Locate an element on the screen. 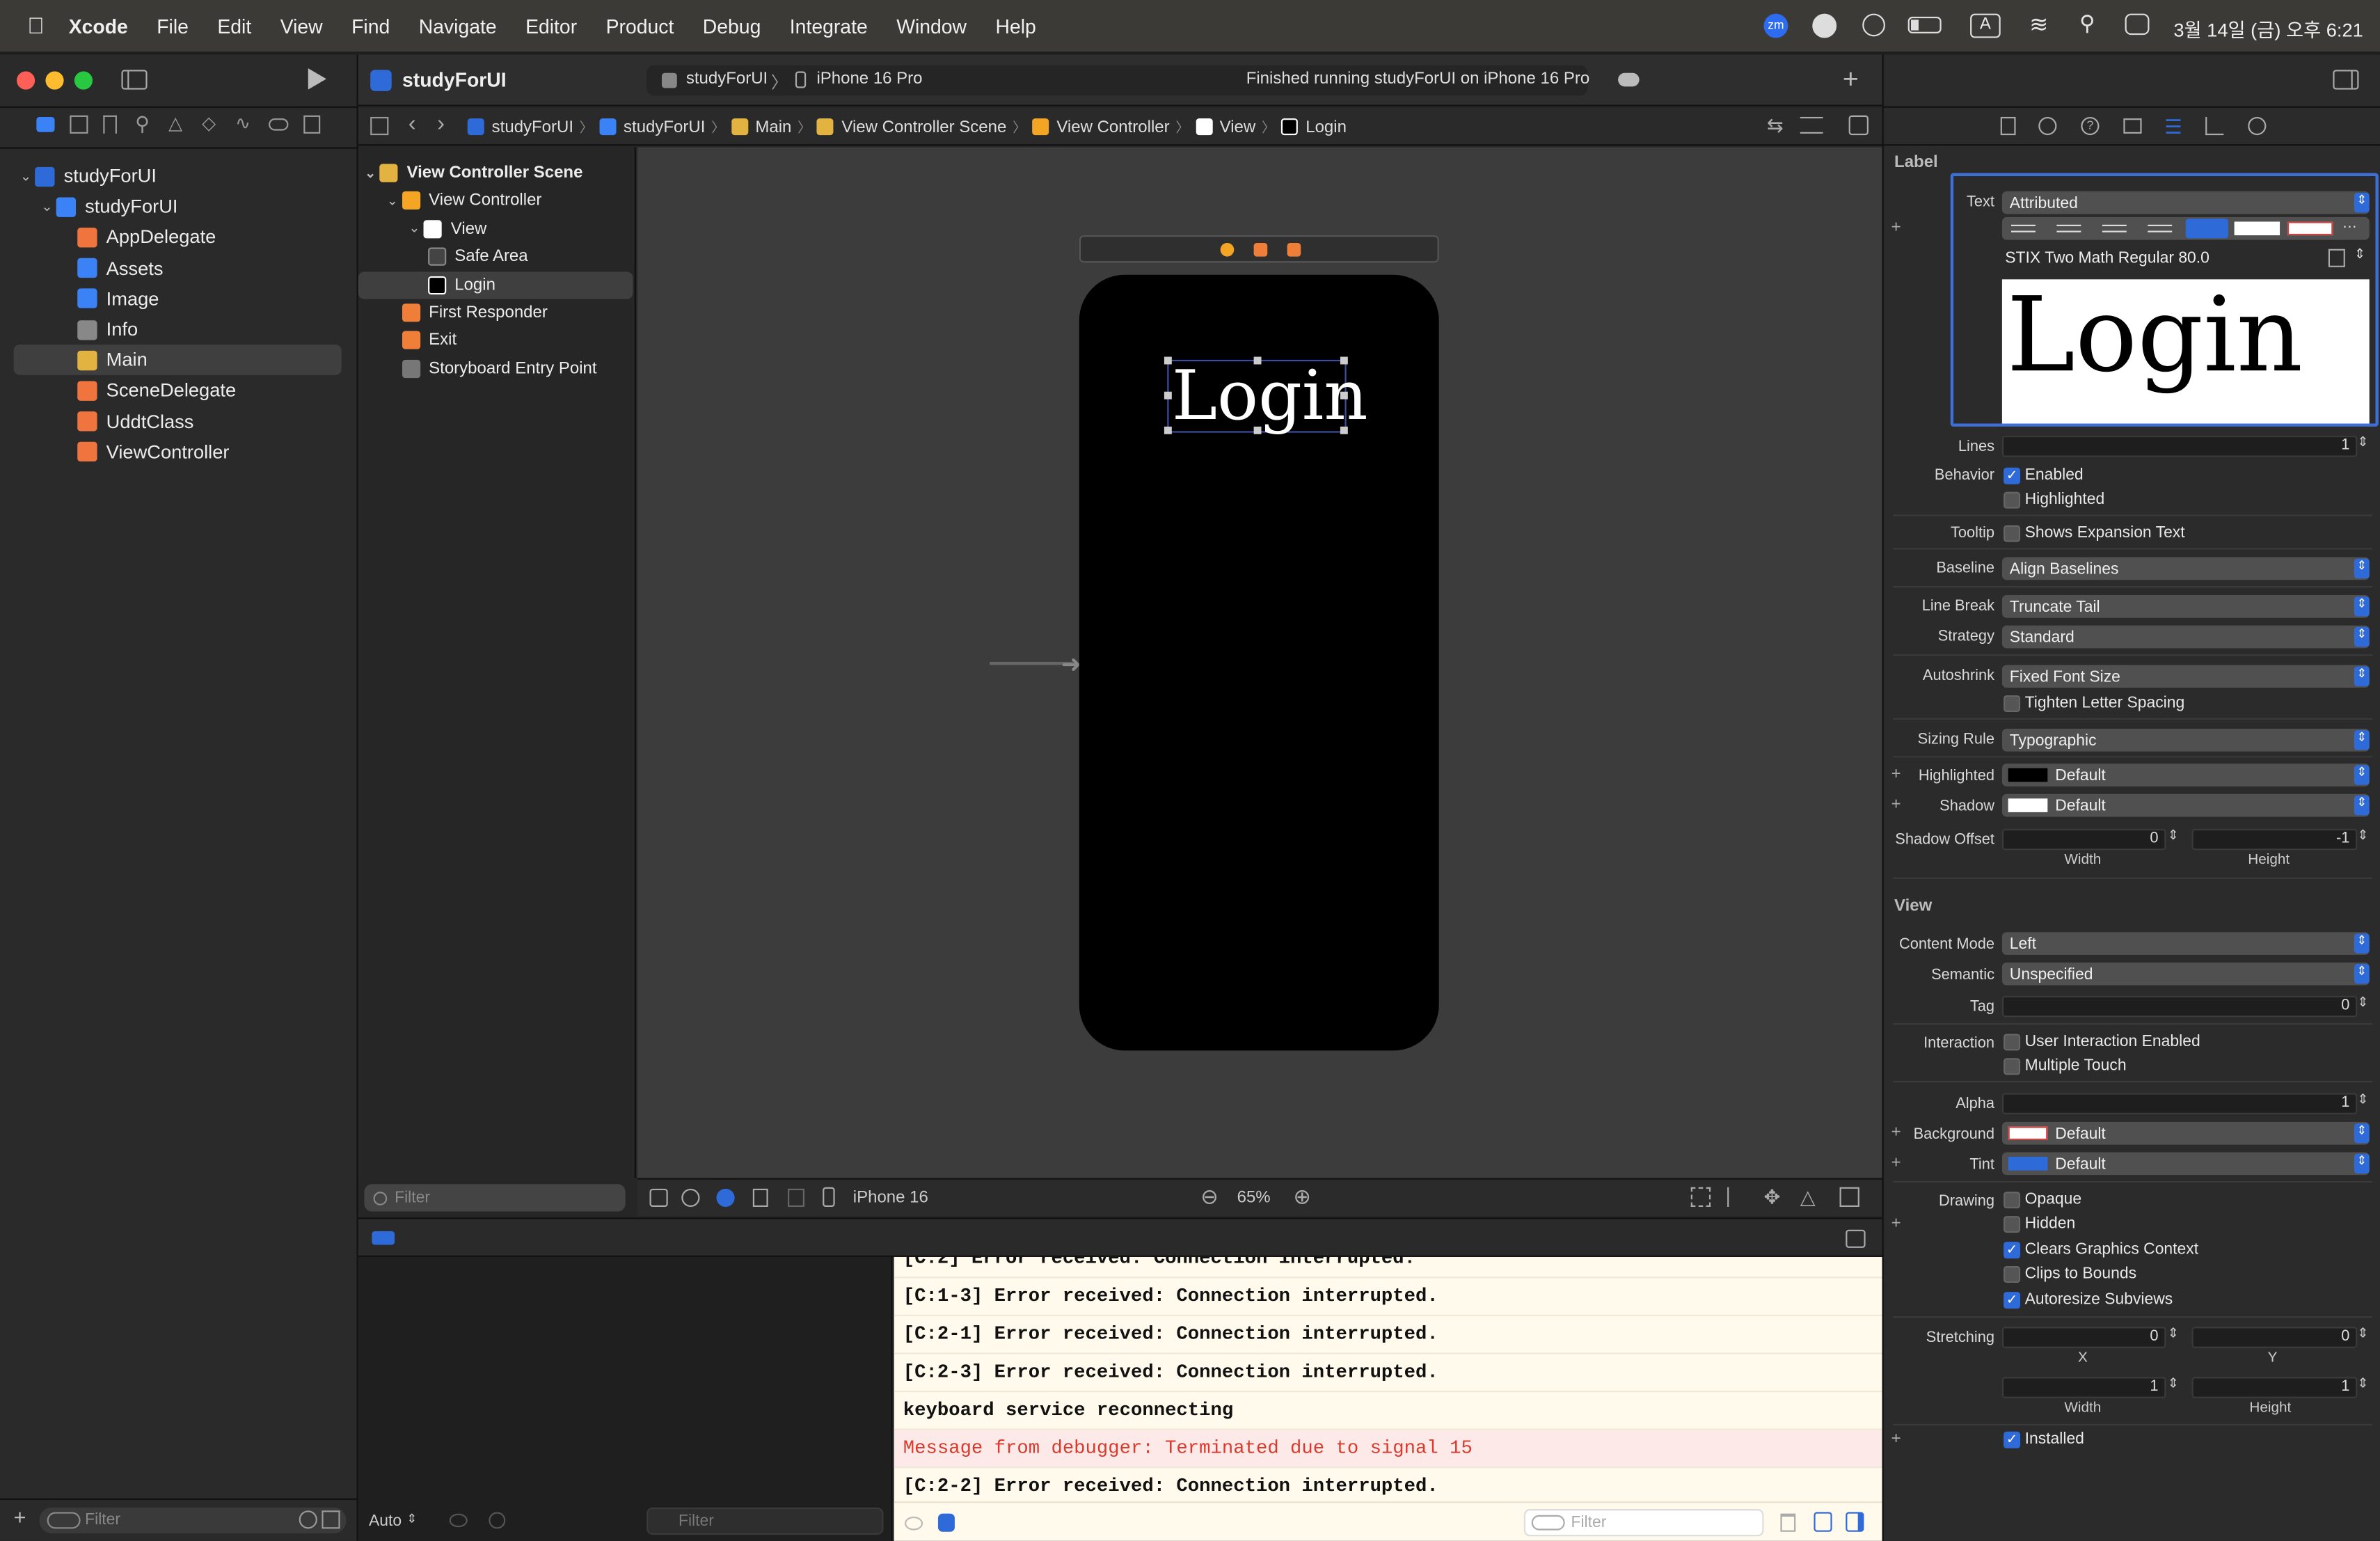 The image size is (2380, 1541). file-inspector-icon is located at coordinates (2008, 126).